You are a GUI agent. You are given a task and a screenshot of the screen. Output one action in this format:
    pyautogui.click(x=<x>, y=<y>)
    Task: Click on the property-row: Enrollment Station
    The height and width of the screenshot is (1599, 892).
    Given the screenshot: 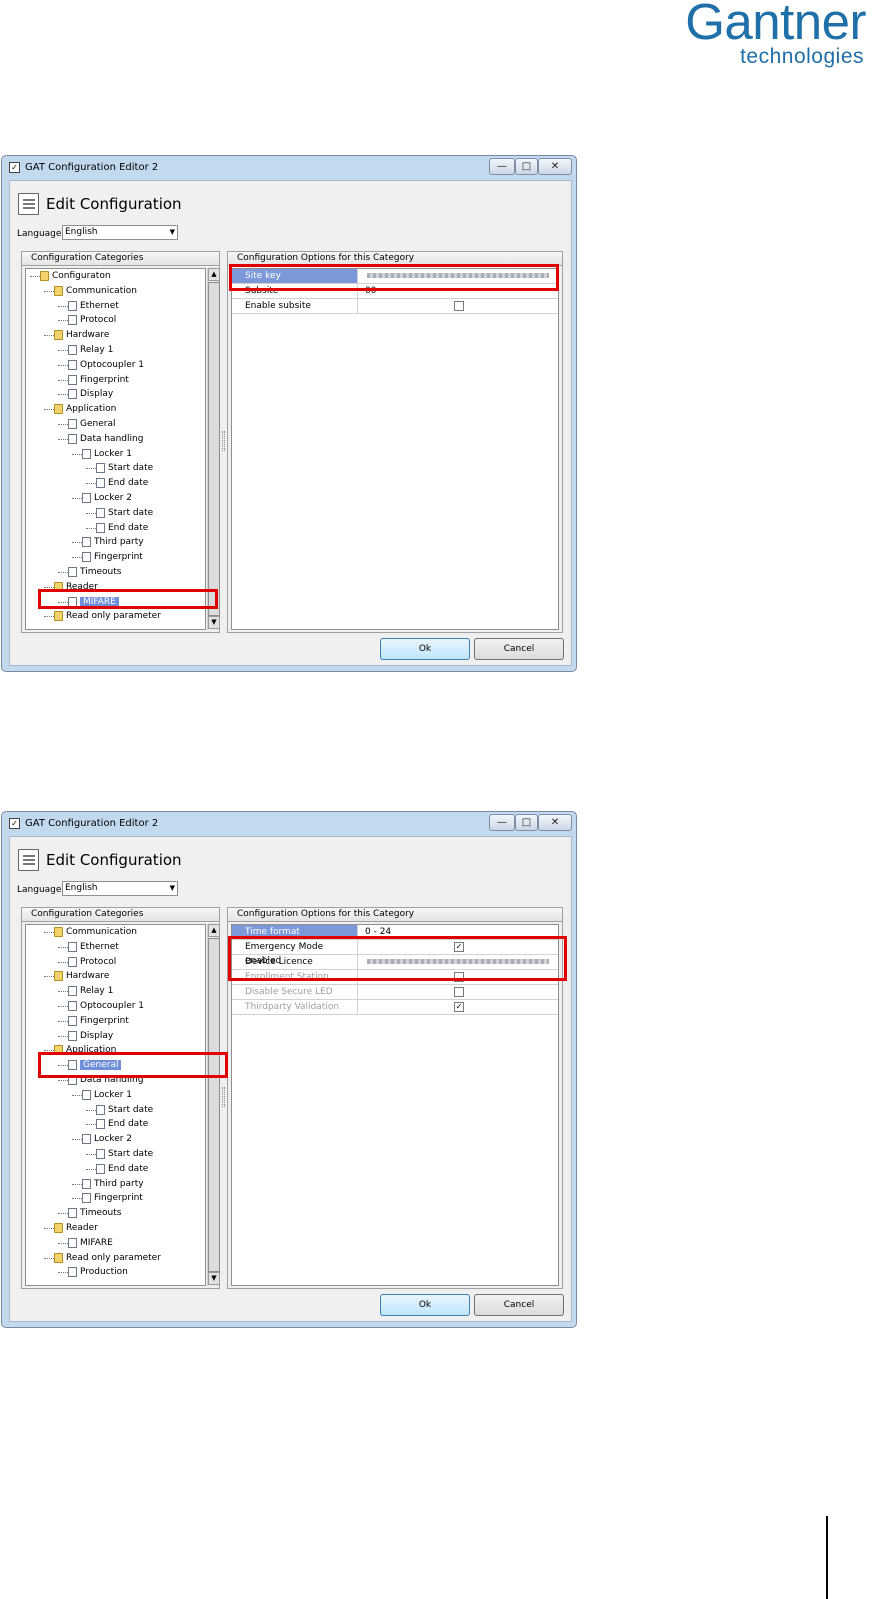 What is the action you would take?
    pyautogui.click(x=395, y=977)
    